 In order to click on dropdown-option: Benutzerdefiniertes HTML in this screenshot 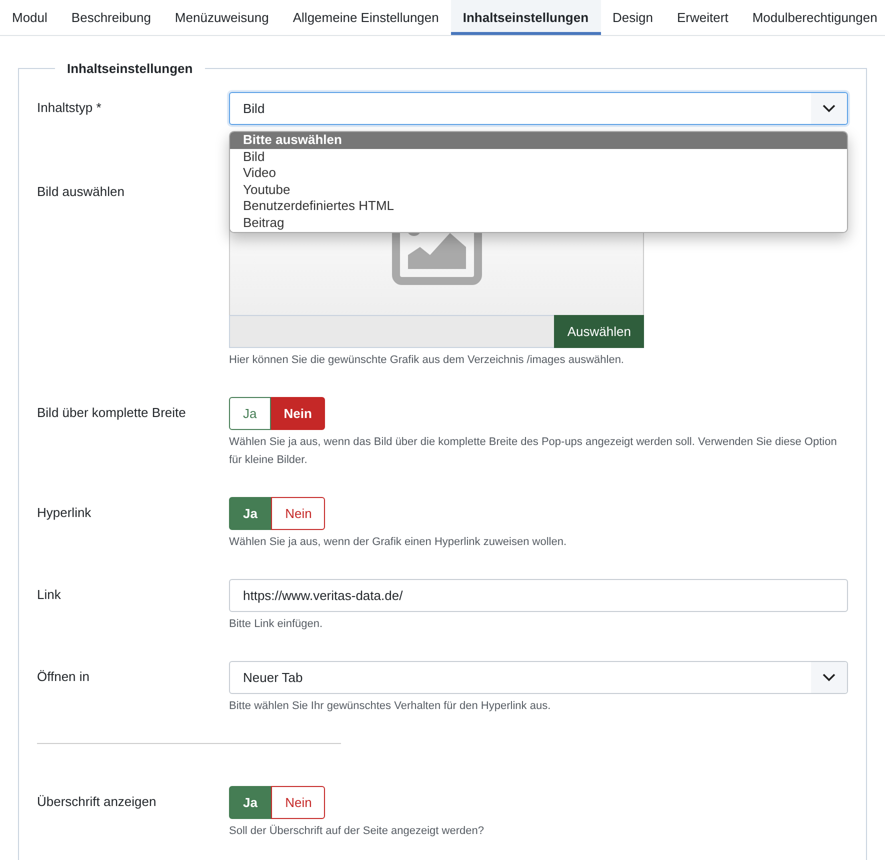, I will do `click(538, 206)`.